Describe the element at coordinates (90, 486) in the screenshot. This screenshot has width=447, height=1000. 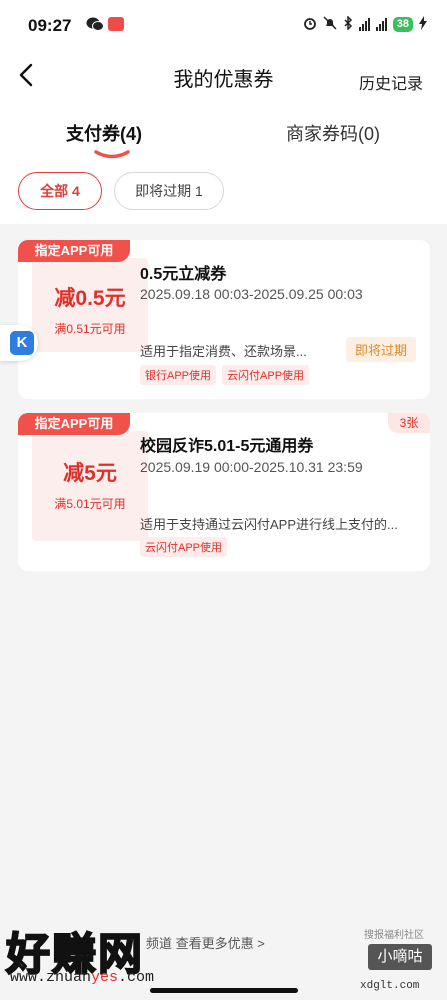
I see `coupon-amount-panel: 减5元 满5.01元可用` at that location.